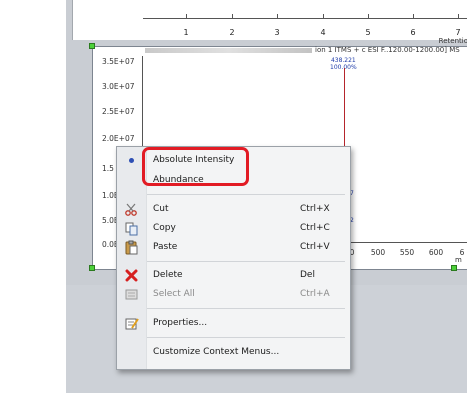 This screenshot has width=467, height=393. Describe the element at coordinates (233, 247) in the screenshot. I see `menu-item-paste: Paste Ctrl+V` at that location.